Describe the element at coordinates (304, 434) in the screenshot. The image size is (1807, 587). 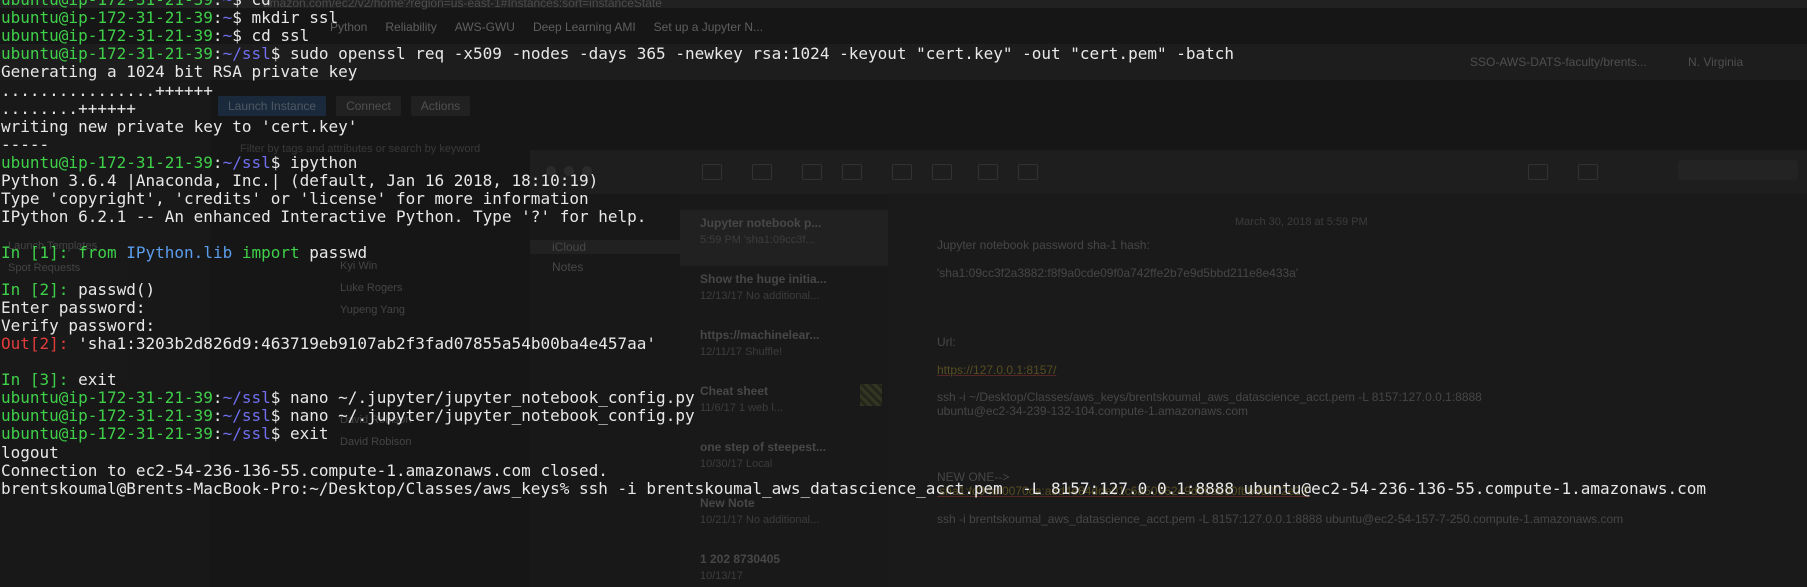
I see `prompt-command: exit` at that location.